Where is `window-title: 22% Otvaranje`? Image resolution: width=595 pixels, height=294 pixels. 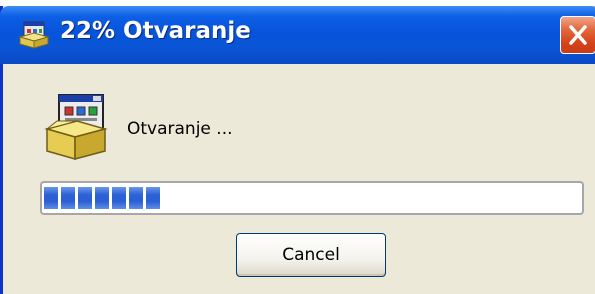 window-title: 22% Otvaranje is located at coordinates (155, 31).